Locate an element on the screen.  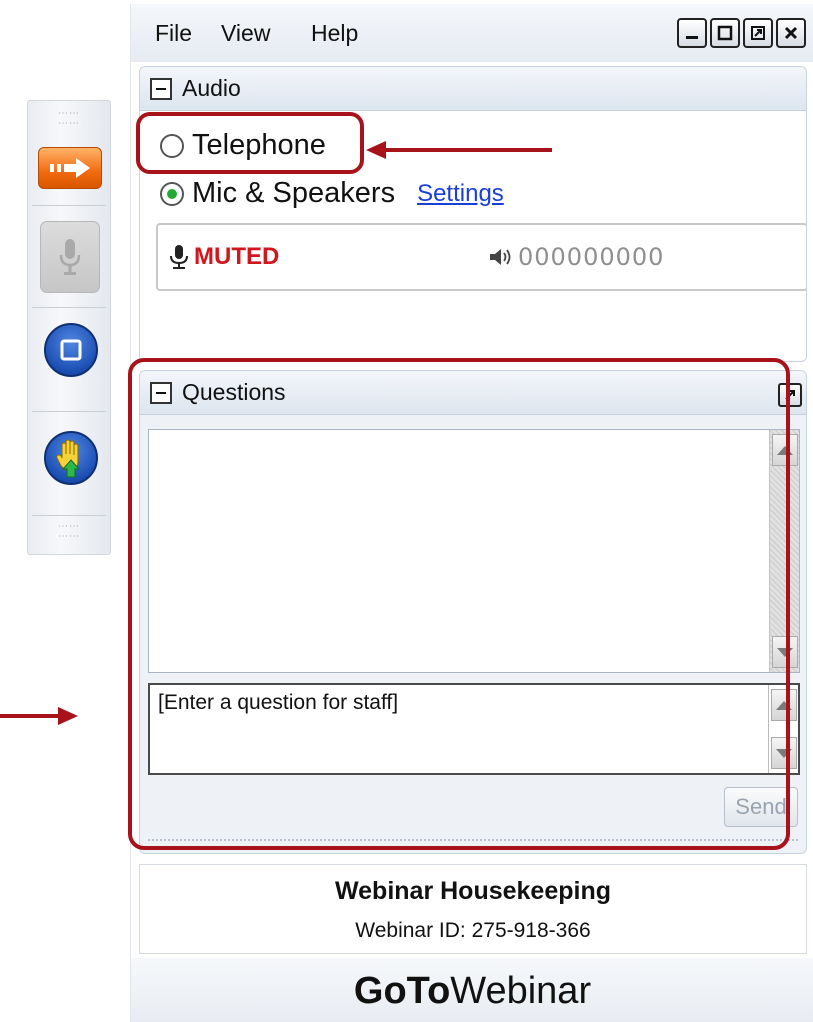
minimize-icon is located at coordinates (692, 37).